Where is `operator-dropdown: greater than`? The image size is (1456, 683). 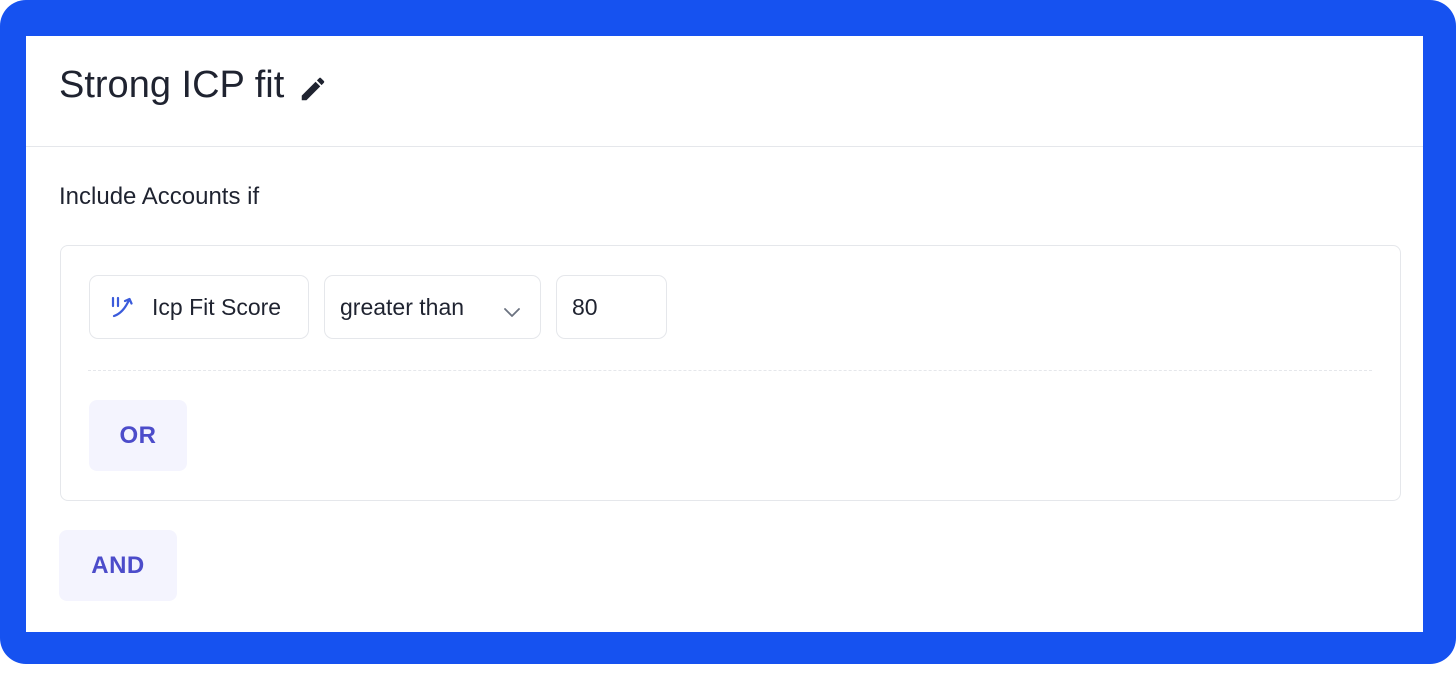
operator-dropdown: greater than is located at coordinates (432, 307).